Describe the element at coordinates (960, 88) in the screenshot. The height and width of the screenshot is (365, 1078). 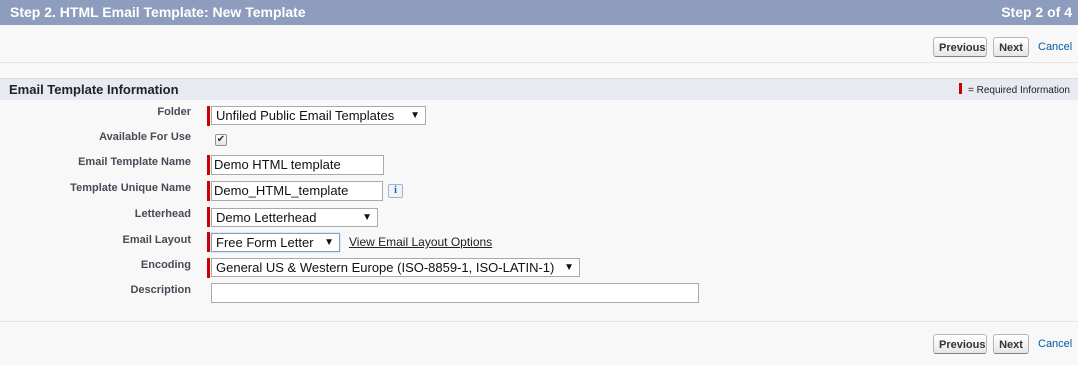
I see `required-marker-icon` at that location.